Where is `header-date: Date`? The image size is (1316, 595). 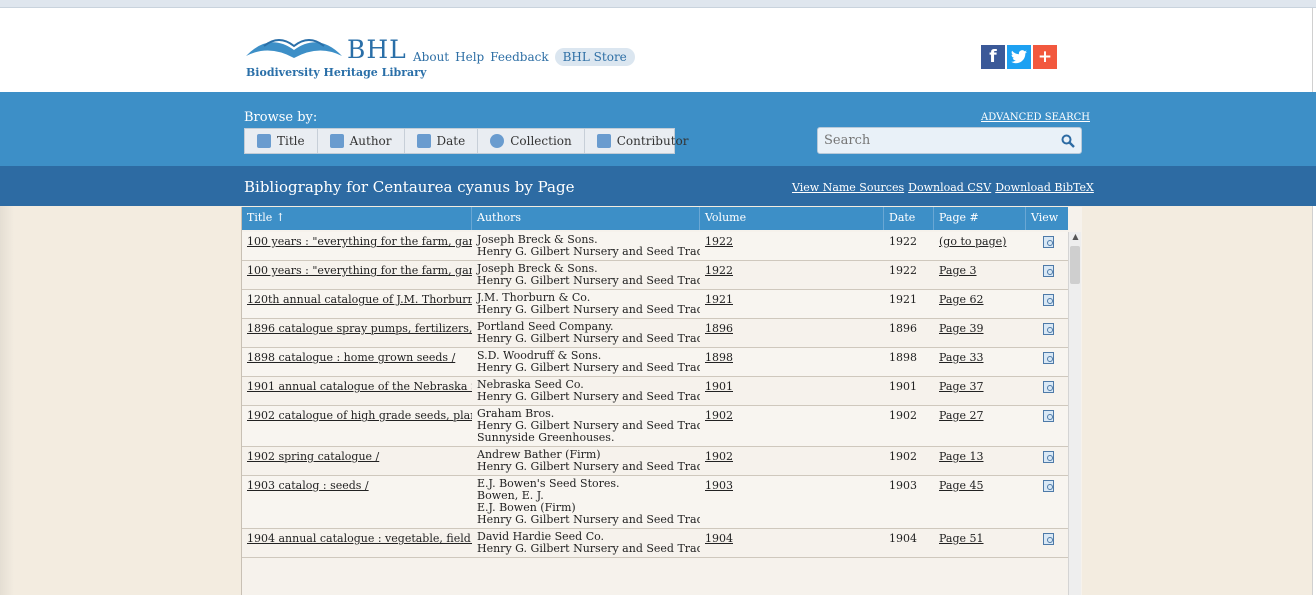 header-date: Date is located at coordinates (909, 218).